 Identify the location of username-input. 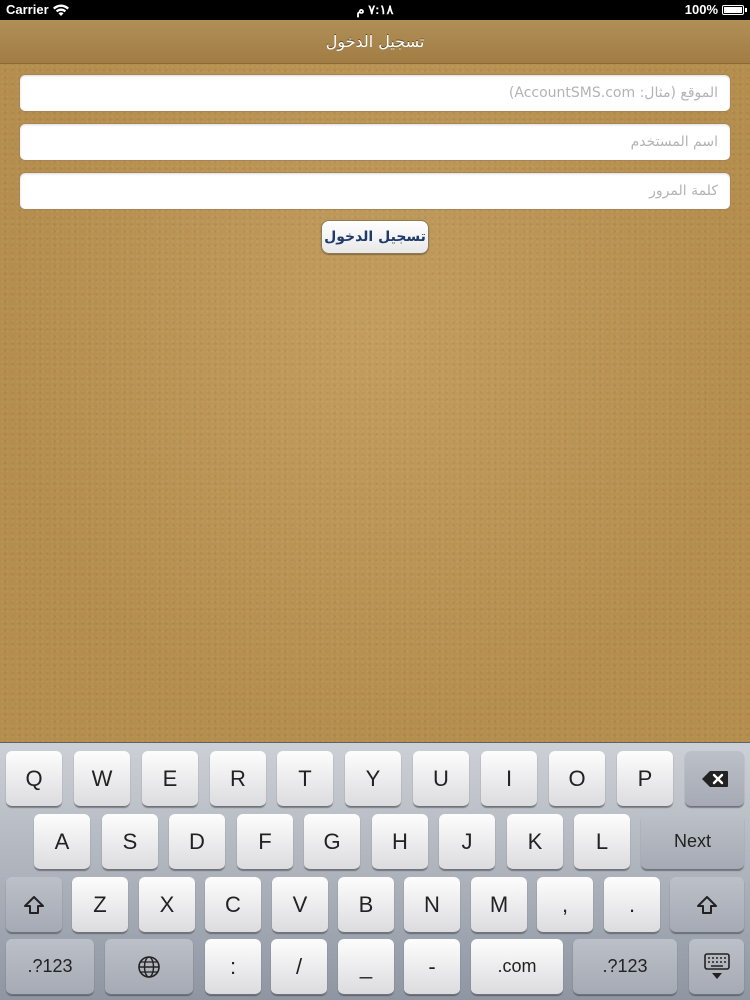
(375, 142).